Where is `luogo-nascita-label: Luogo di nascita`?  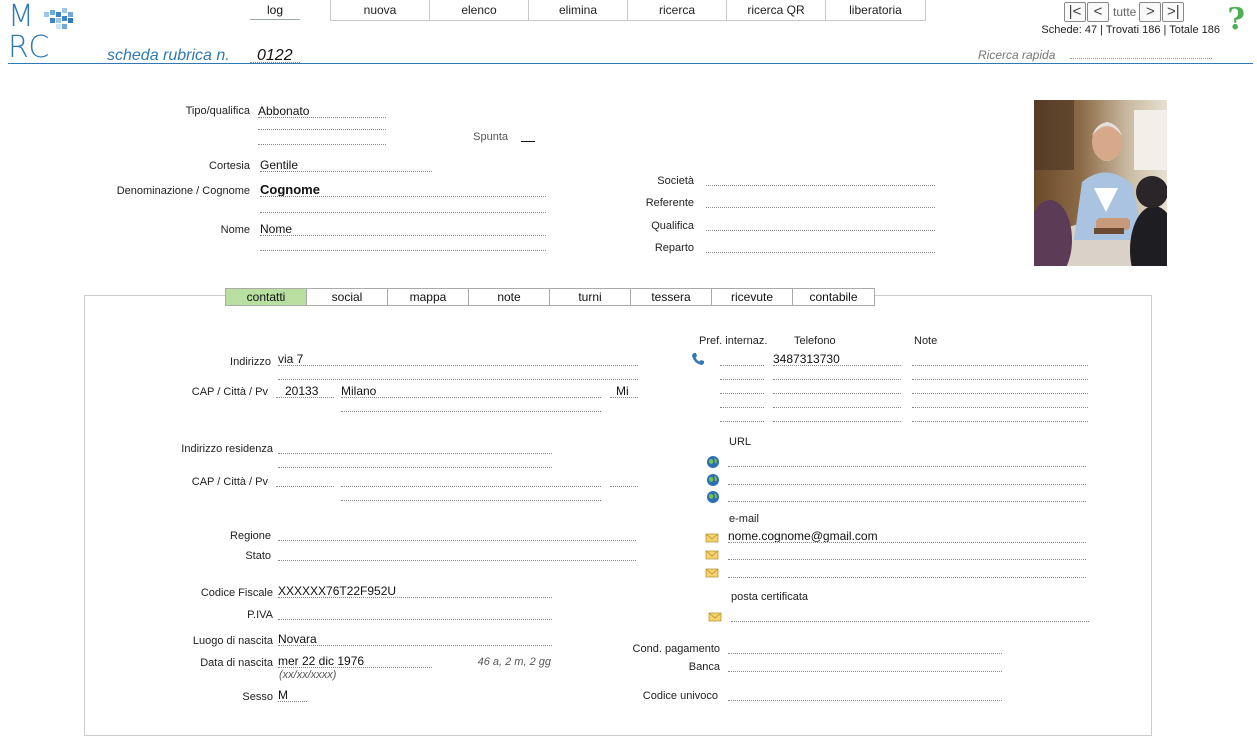
luogo-nascita-label: Luogo di nascita is located at coordinates (232, 641).